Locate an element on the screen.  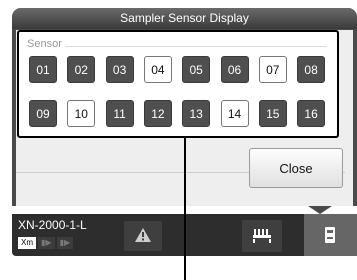
sensor-09: 09 is located at coordinates (43, 113).